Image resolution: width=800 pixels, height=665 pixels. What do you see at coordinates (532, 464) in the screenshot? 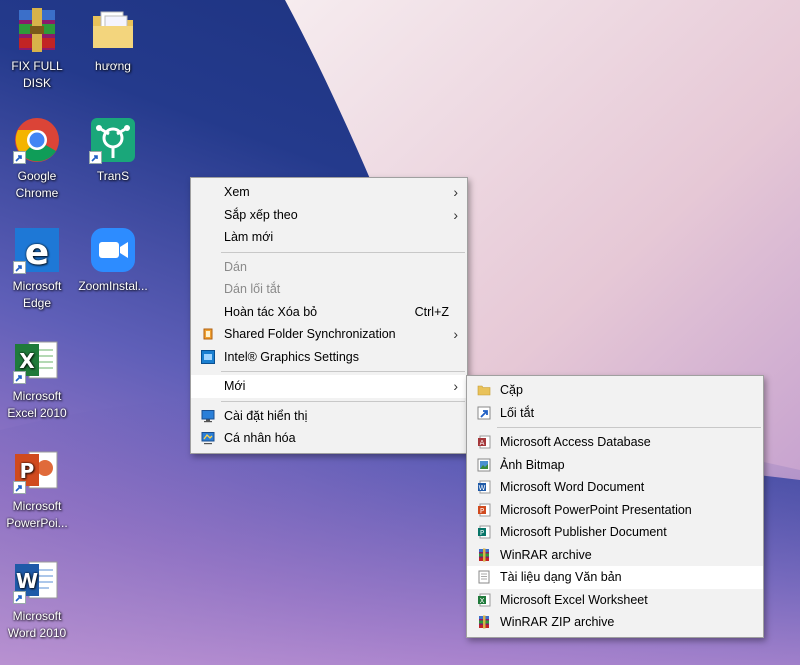
I see `menu-item-label: Ảnh Bitmap` at bounding box center [532, 464].